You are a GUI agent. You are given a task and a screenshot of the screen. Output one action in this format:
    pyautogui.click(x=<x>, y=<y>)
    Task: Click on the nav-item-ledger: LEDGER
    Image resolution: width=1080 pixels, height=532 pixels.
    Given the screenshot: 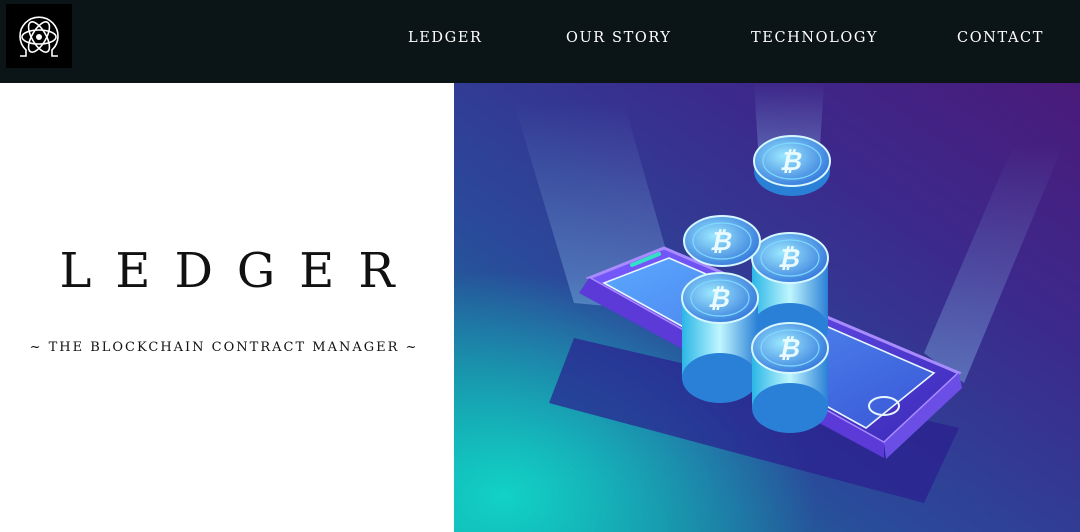 What is the action you would take?
    pyautogui.click(x=445, y=38)
    